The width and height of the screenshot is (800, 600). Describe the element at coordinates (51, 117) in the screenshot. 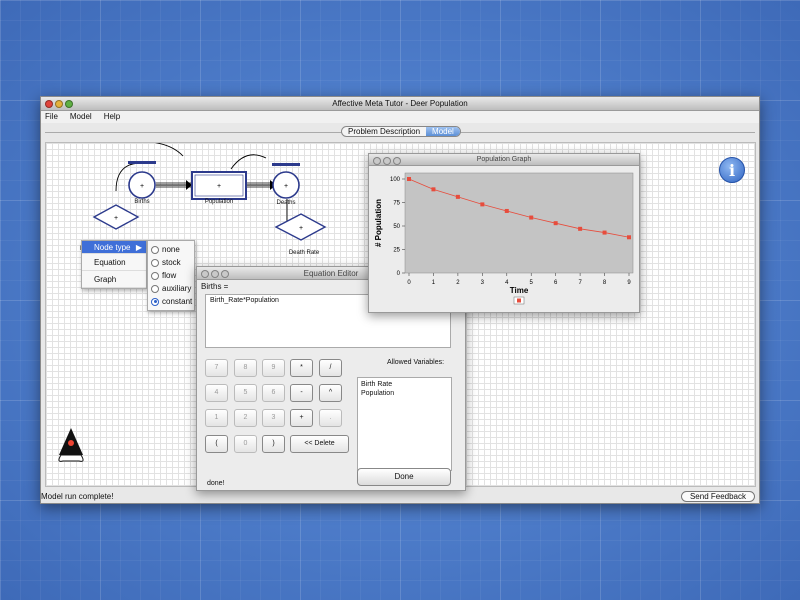

I see `menu-file: File` at that location.